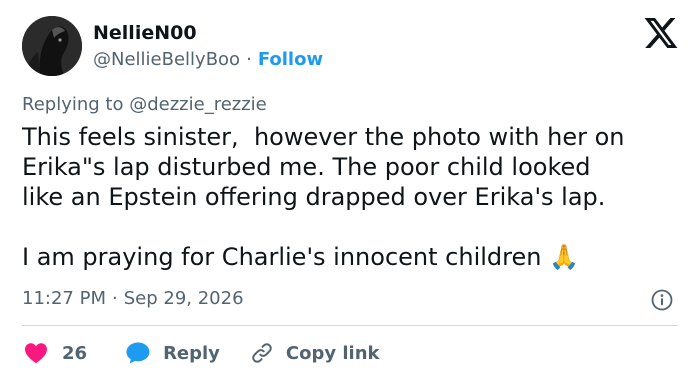  What do you see at coordinates (198, 104) in the screenshot?
I see `replying-to-mention: @dezzie_rezzie` at bounding box center [198, 104].